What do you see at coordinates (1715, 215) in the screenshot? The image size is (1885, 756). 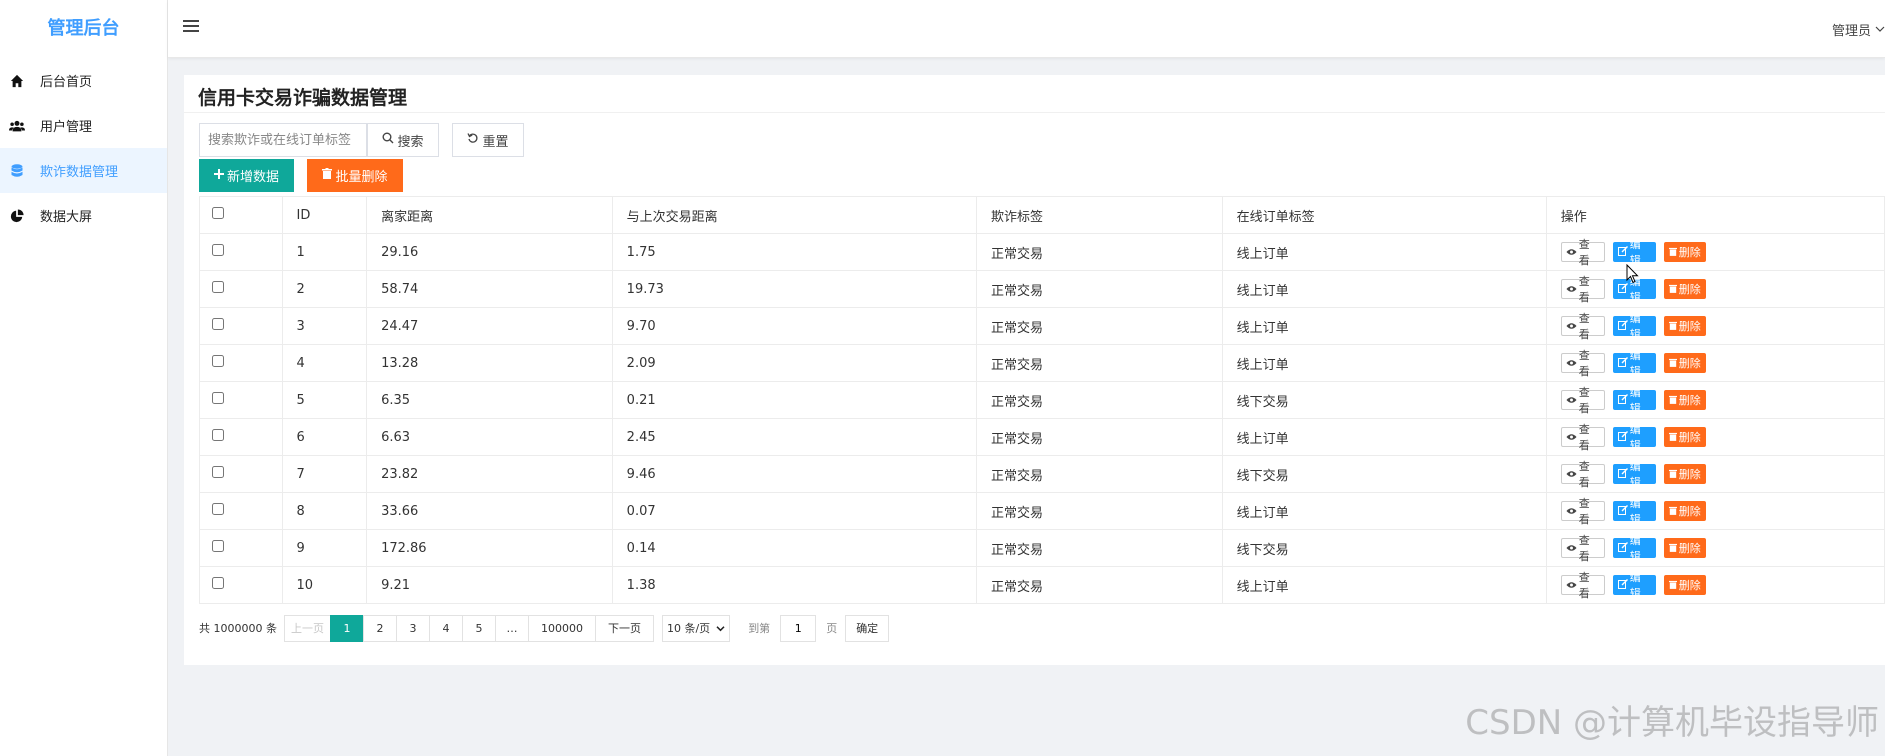 I see `column-header-actions: 操作` at bounding box center [1715, 215].